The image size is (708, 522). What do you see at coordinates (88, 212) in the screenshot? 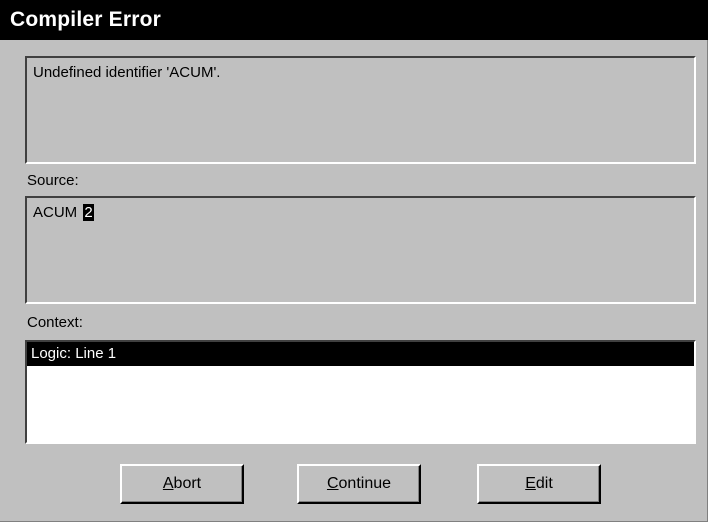
I see `error-position-highlight: 2` at bounding box center [88, 212].